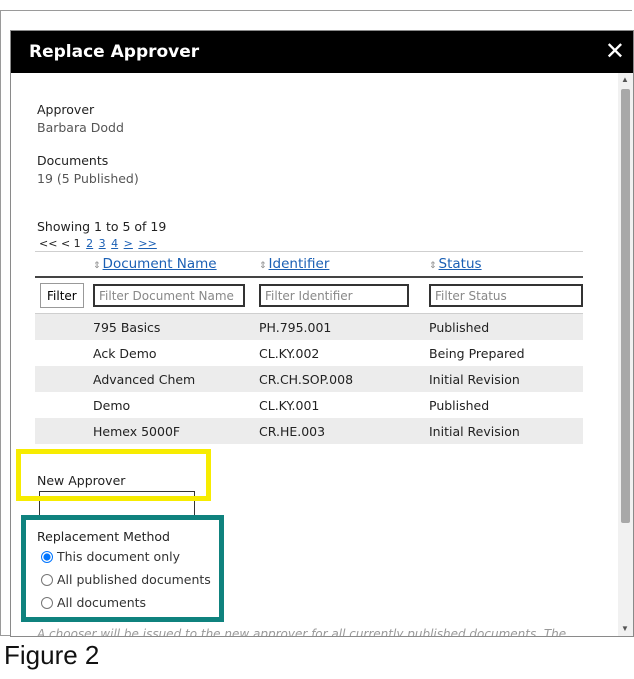 The image size is (634, 679). Describe the element at coordinates (176, 431) in the screenshot. I see `cell-document-name: Hemex 5000F` at that location.